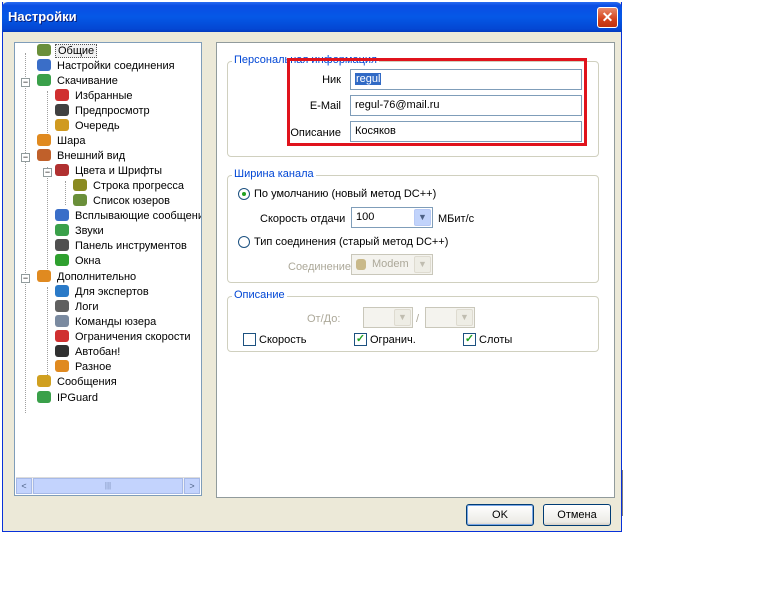 Image resolution: width=768 pixels, height=614 pixels. What do you see at coordinates (244, 242) in the screenshot?
I see `connection-type-radio` at bounding box center [244, 242].